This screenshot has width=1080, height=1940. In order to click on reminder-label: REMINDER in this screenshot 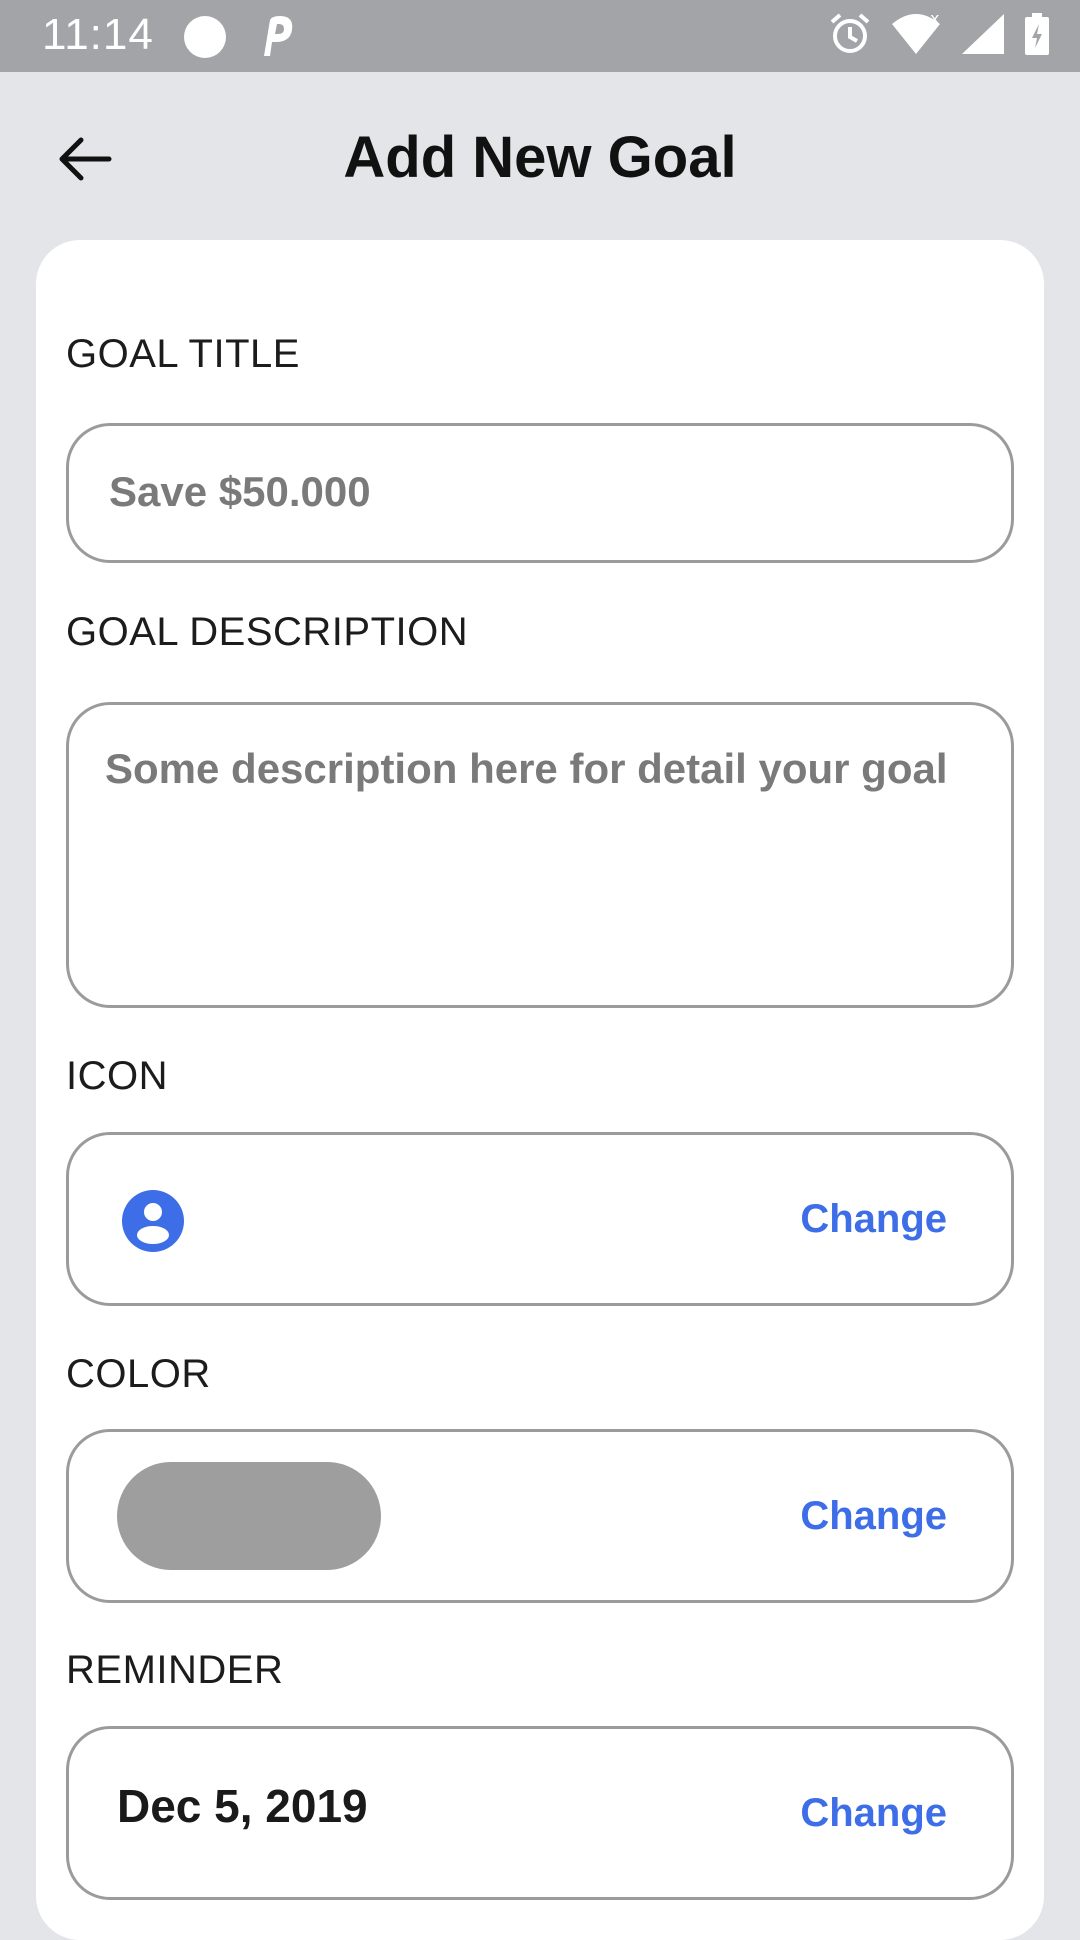, I will do `click(175, 1670)`.